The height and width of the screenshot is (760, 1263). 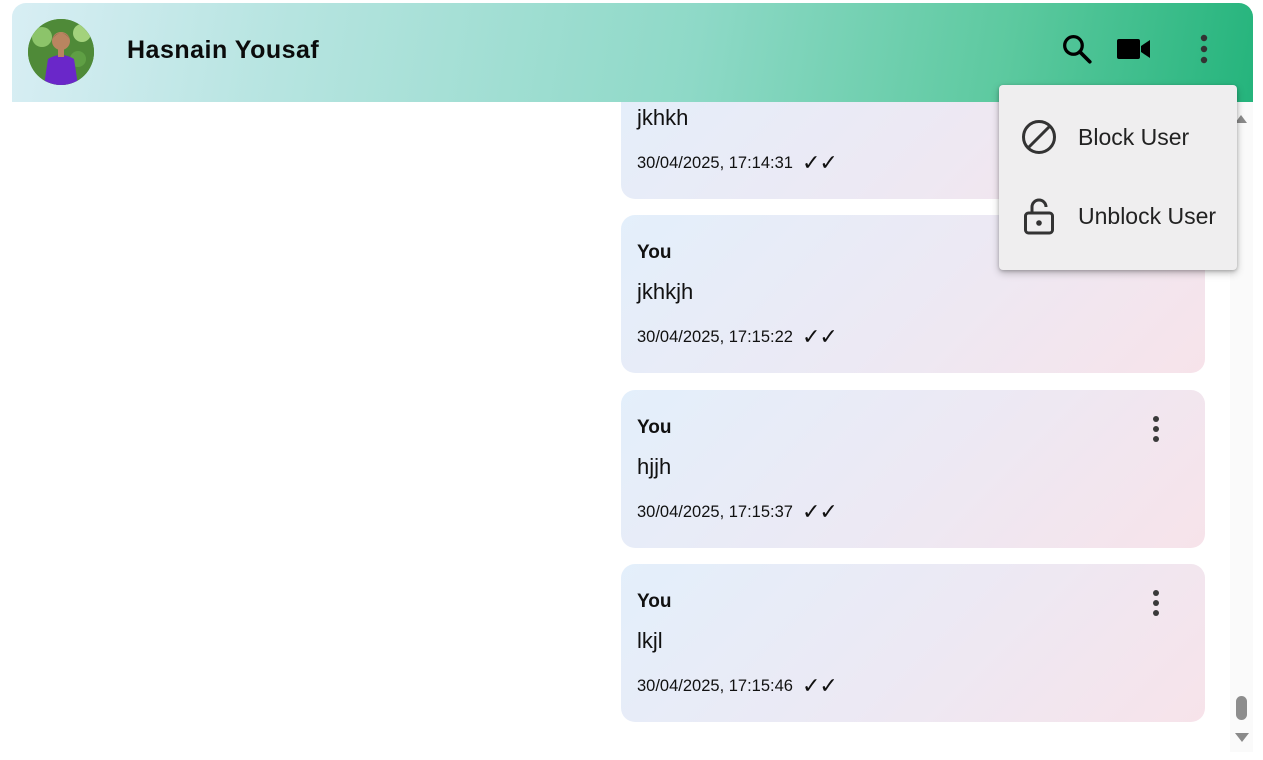 I want to click on message-bubble: You hjjh 30/04/2025, 17:15:37 ✓✓, so click(x=913, y=469).